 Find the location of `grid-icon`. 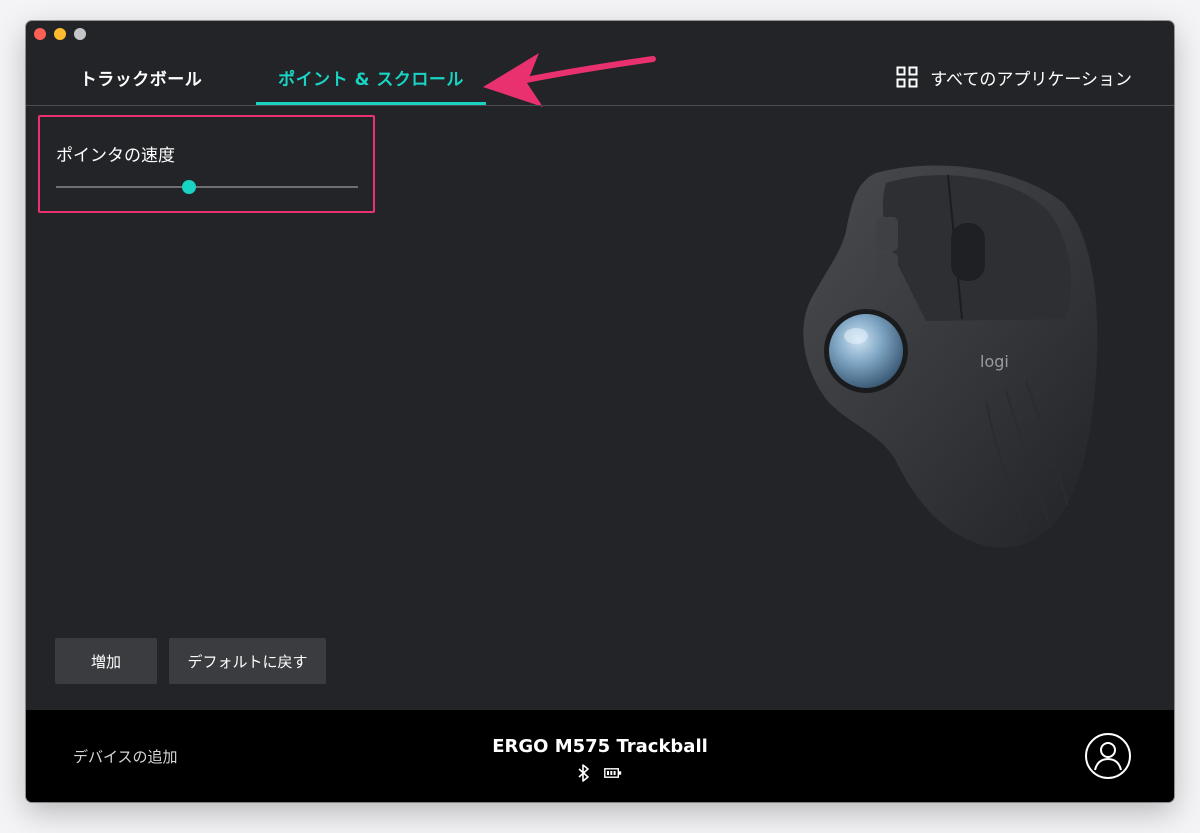

grid-icon is located at coordinates (907, 77).